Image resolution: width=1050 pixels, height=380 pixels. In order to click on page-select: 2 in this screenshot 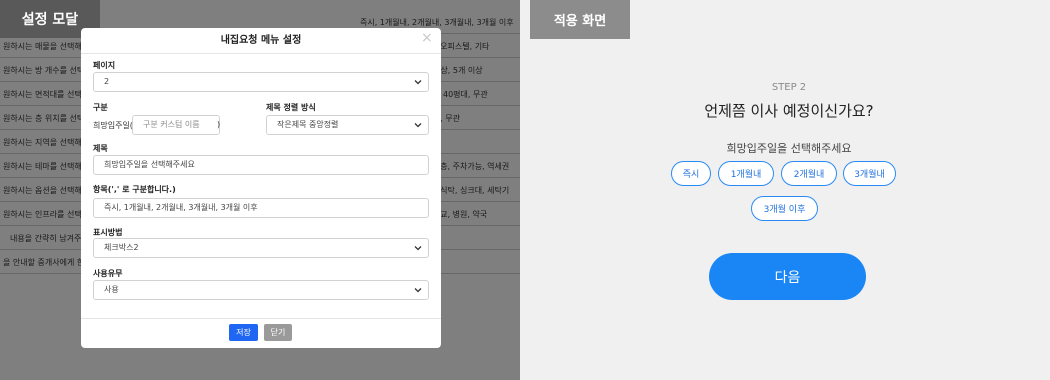, I will do `click(261, 82)`.